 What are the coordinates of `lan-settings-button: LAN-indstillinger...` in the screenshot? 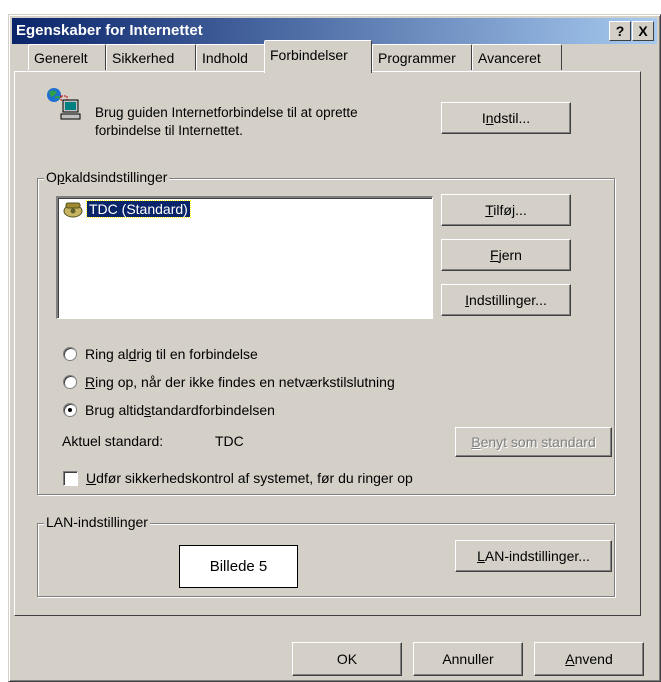 It's located at (533, 556).